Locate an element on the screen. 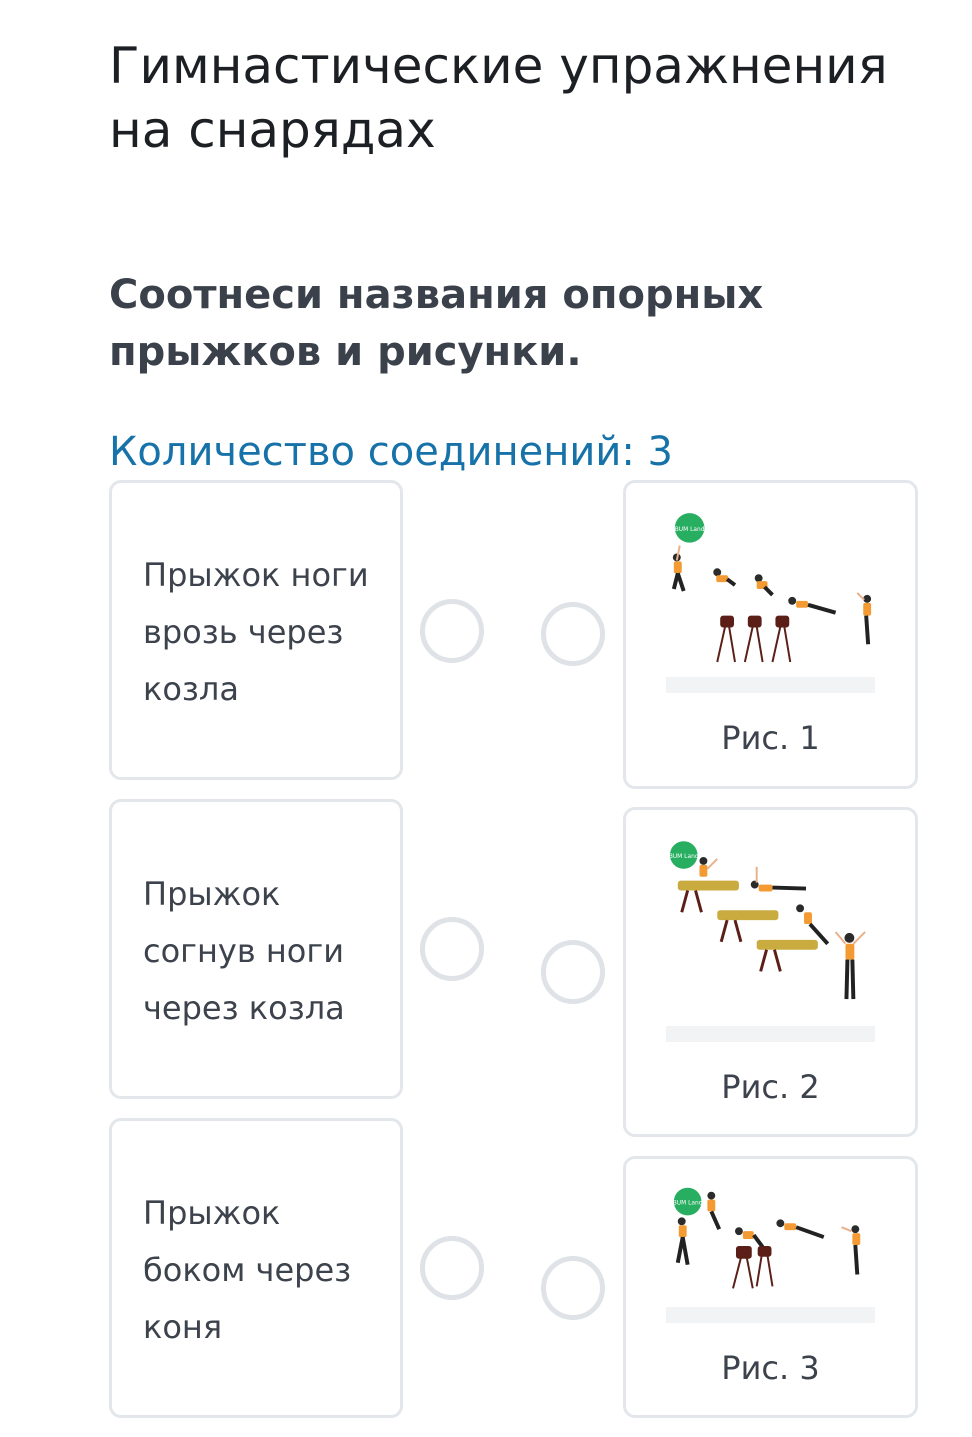  left-card-2: Прыжок согнув ноги через козла is located at coordinates (256, 949).